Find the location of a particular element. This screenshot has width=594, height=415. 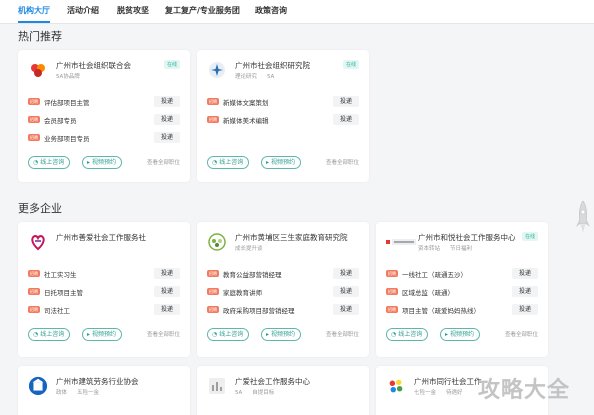

org-name: 广州市和悦社会工作服务中心 is located at coordinates (467, 237).